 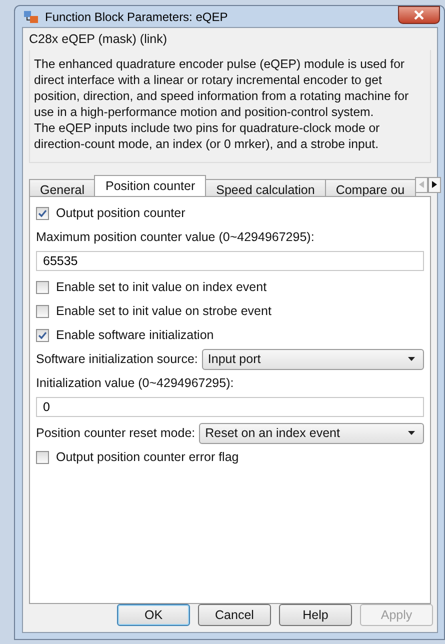 What do you see at coordinates (31, 17) in the screenshot?
I see `app-icon` at bounding box center [31, 17].